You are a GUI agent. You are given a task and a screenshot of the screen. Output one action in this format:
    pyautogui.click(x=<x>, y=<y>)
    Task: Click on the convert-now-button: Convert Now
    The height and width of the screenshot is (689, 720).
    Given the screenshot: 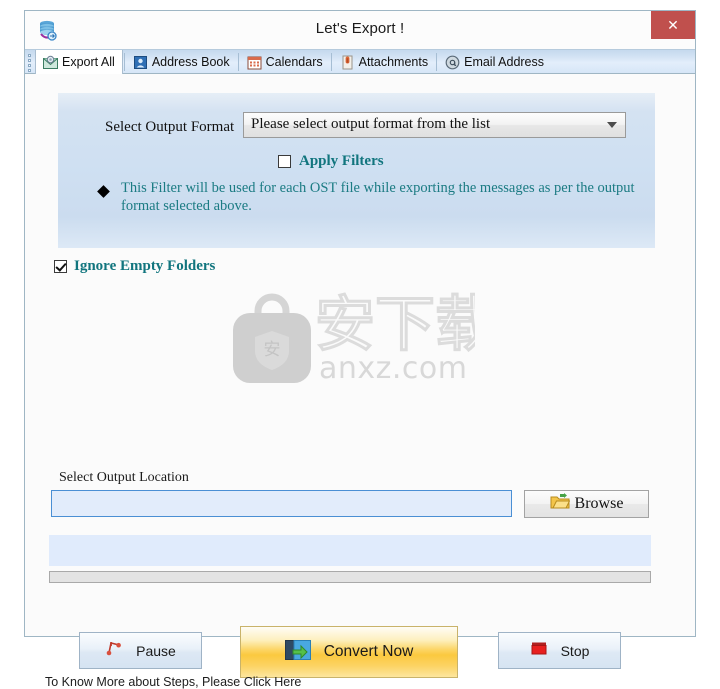 What is the action you would take?
    pyautogui.click(x=349, y=652)
    